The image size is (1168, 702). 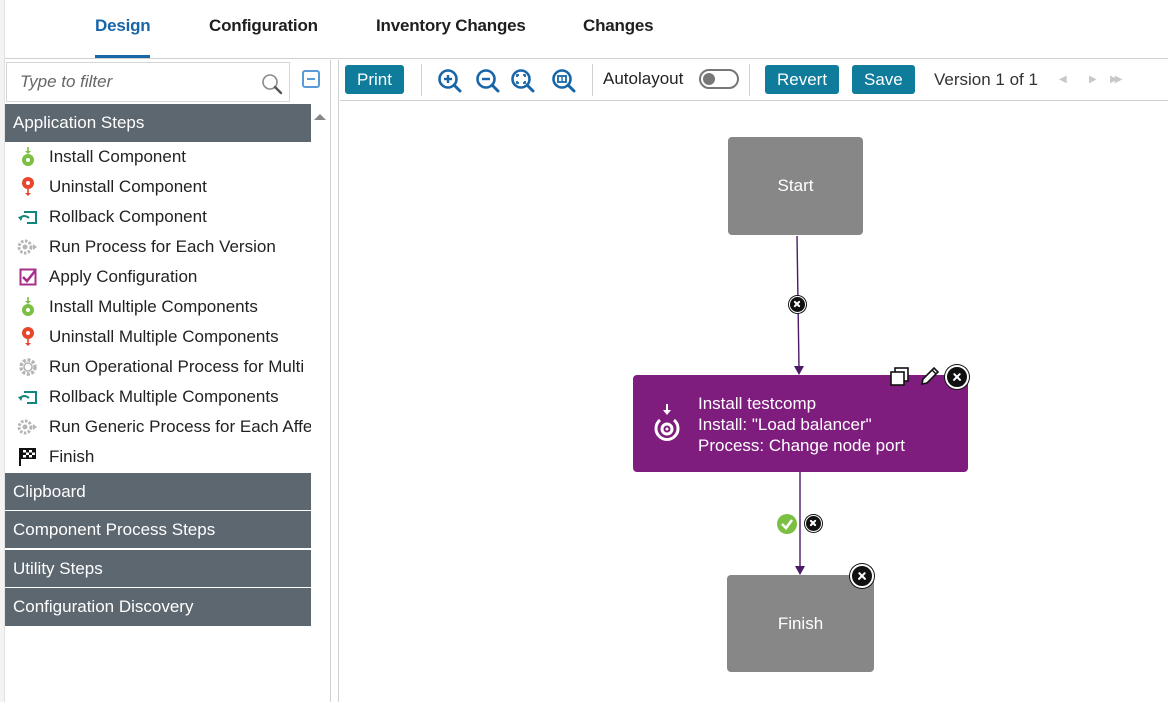 What do you see at coordinates (118, 156) in the screenshot?
I see `step-label: Install Component` at bounding box center [118, 156].